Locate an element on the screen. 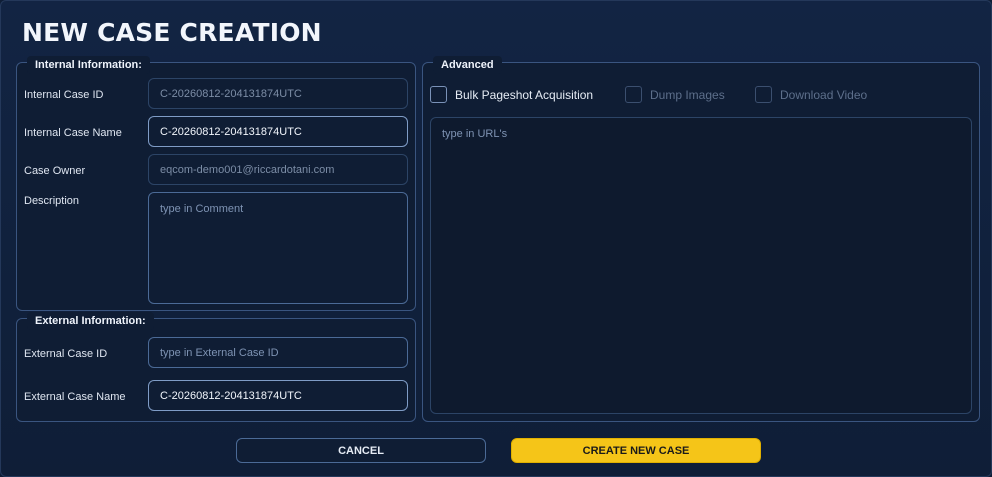  dump-images-label: Dump Images is located at coordinates (687, 95).